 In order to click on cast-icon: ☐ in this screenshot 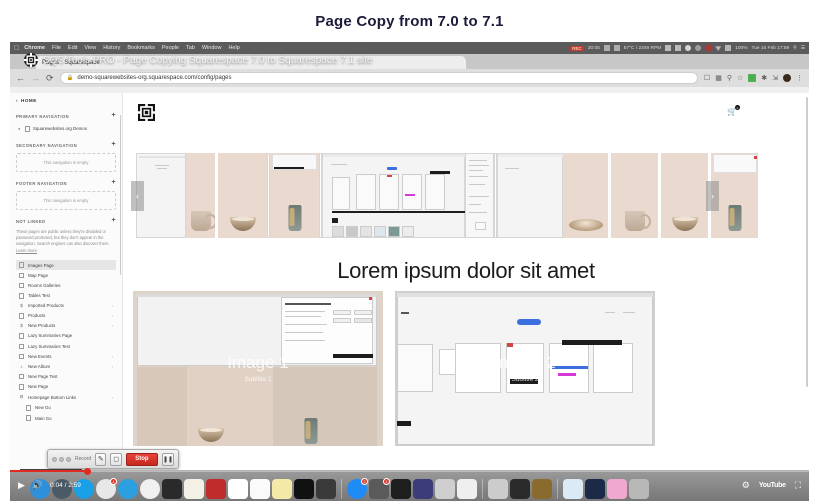, I will do `click(707, 78)`.